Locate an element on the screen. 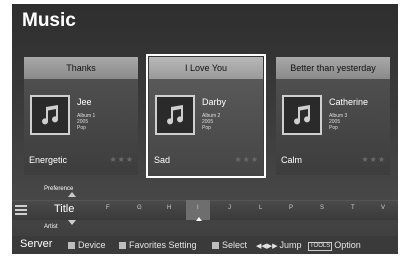 This screenshot has width=402, height=256. jump-button: ◀◀▶▶ Jump is located at coordinates (279, 245).